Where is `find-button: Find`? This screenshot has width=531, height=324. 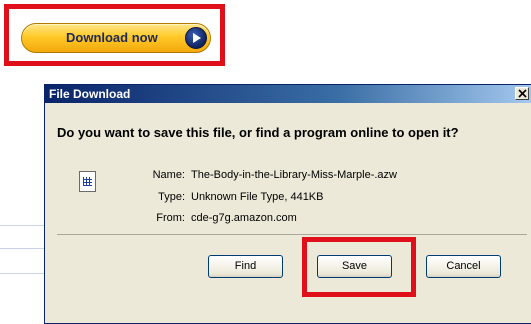 find-button: Find is located at coordinates (245, 266).